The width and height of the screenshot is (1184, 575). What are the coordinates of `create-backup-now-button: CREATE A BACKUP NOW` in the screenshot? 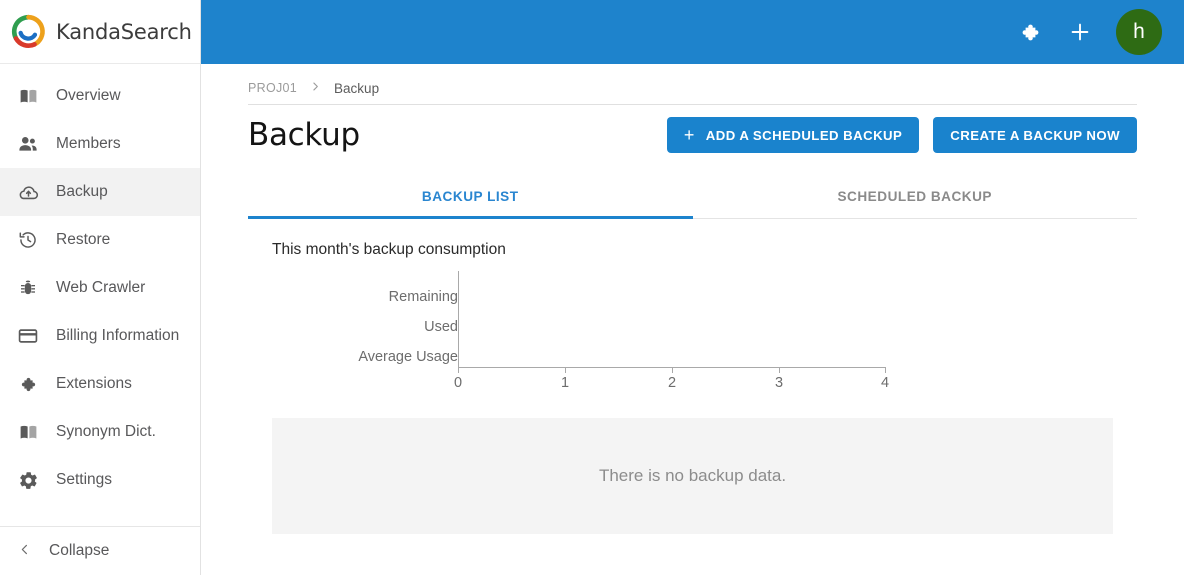 It's located at (1035, 135).